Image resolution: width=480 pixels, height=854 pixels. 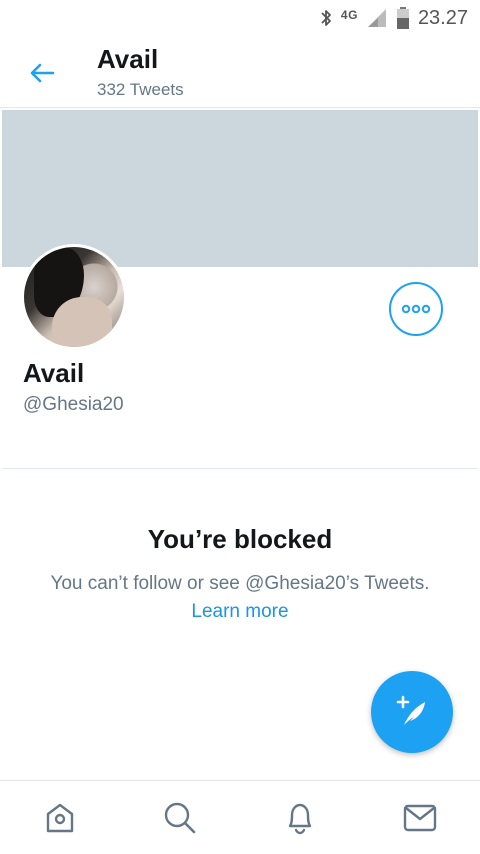 I want to click on status-bar: 4G 23.27, so click(x=240, y=18).